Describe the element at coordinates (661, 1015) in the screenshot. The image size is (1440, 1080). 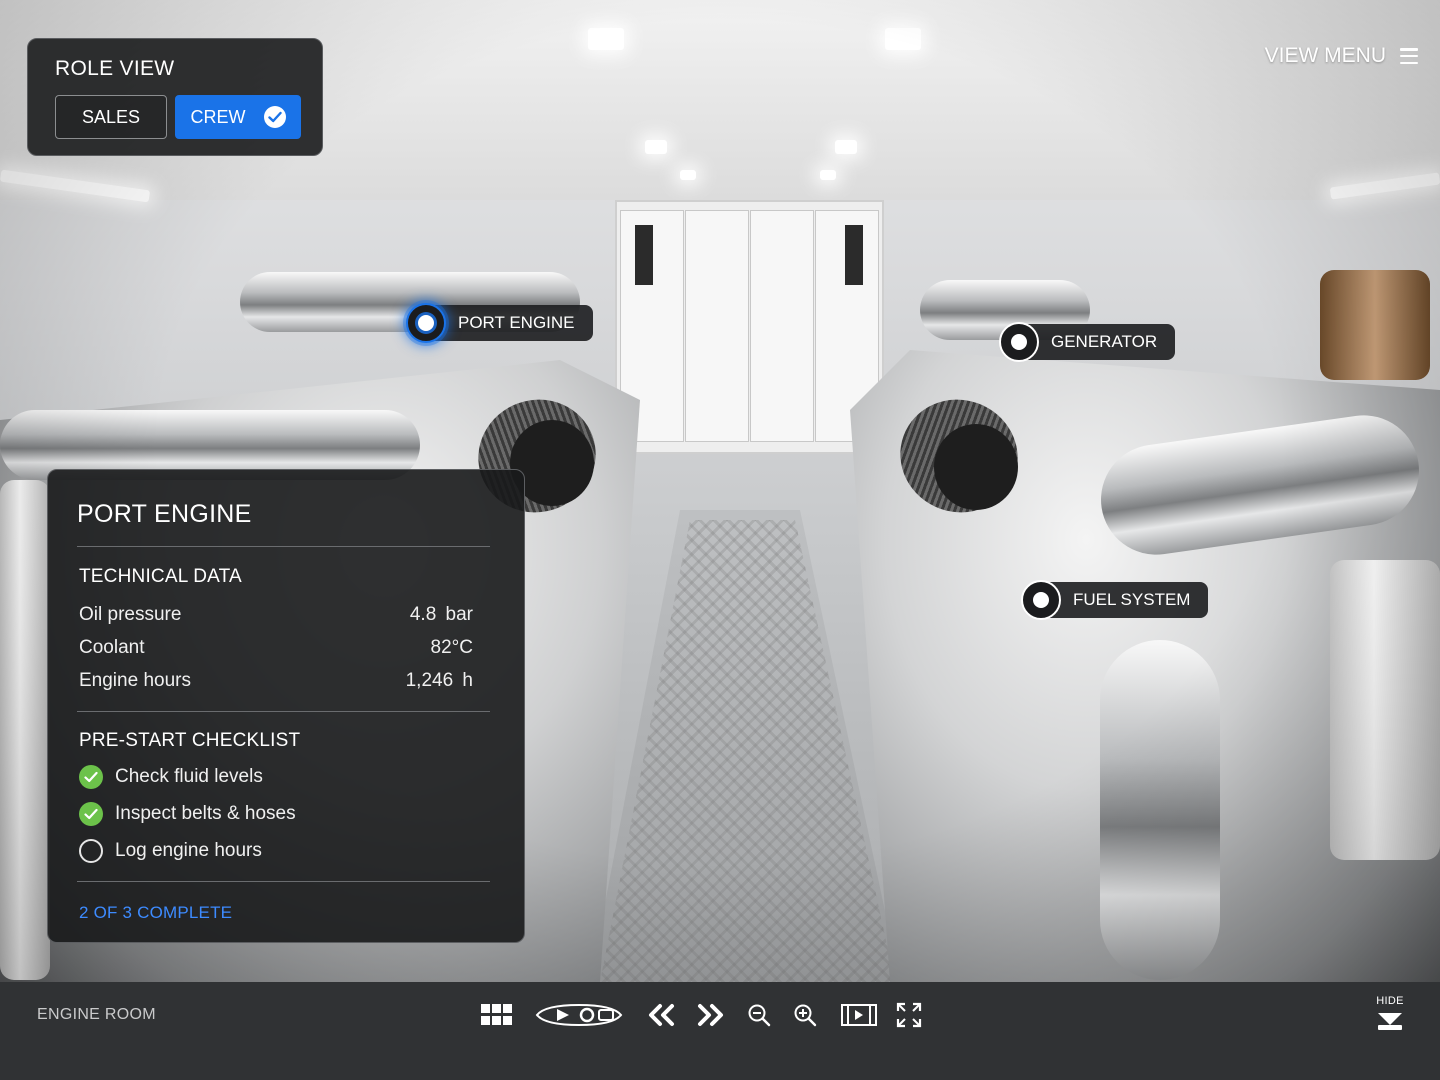
I see `rewind-icon` at that location.